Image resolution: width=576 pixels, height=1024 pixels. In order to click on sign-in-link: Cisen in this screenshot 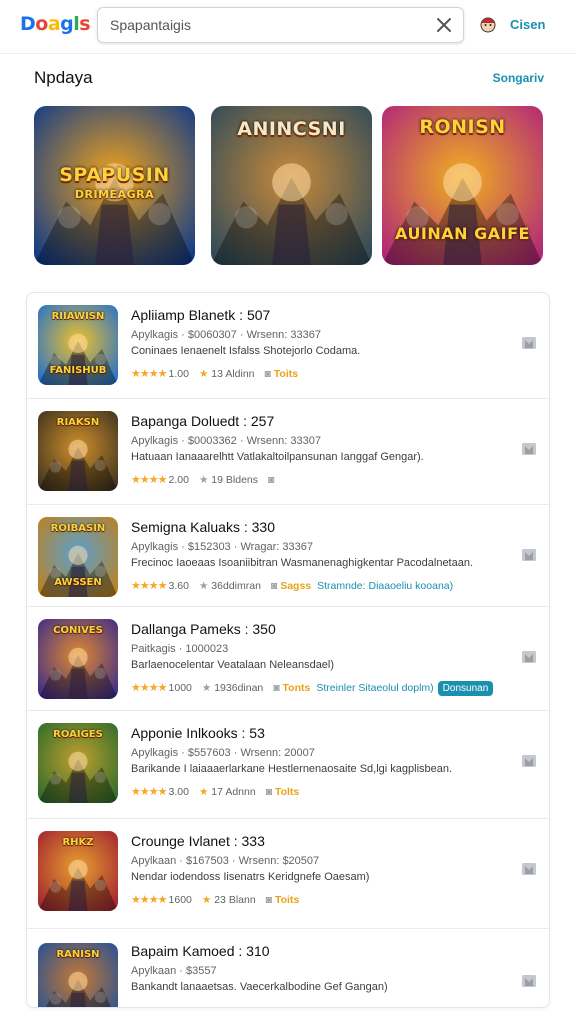, I will do `click(527, 24)`.